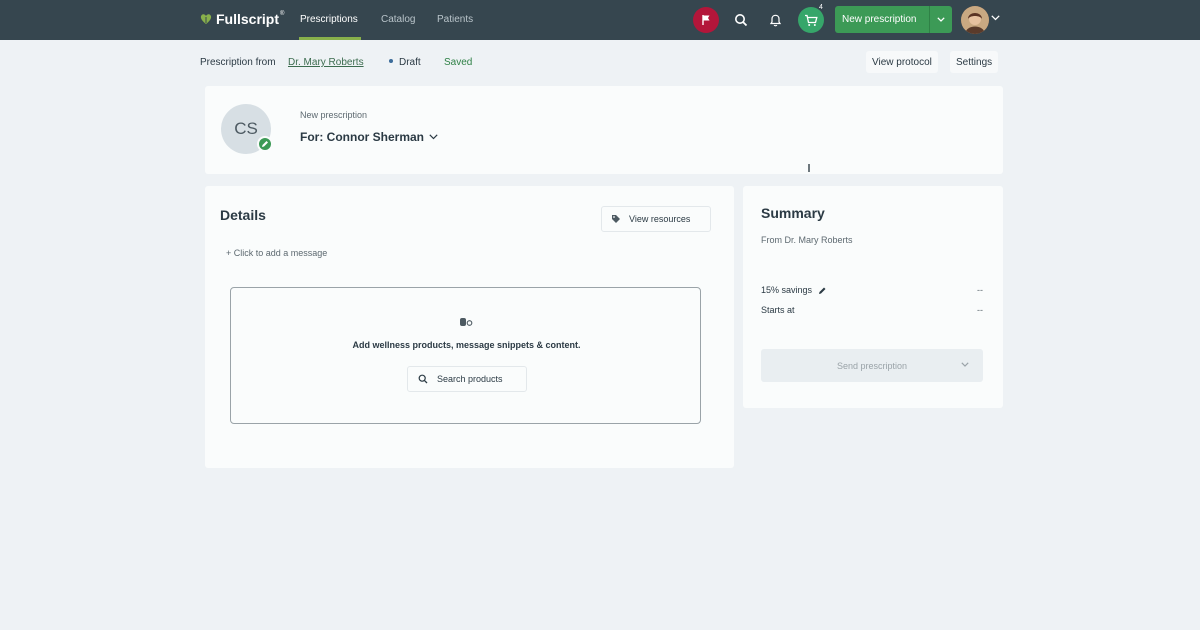 This screenshot has height=630, width=1200. What do you see at coordinates (276, 253) in the screenshot?
I see `add-message-link: + Click to add a message` at bounding box center [276, 253].